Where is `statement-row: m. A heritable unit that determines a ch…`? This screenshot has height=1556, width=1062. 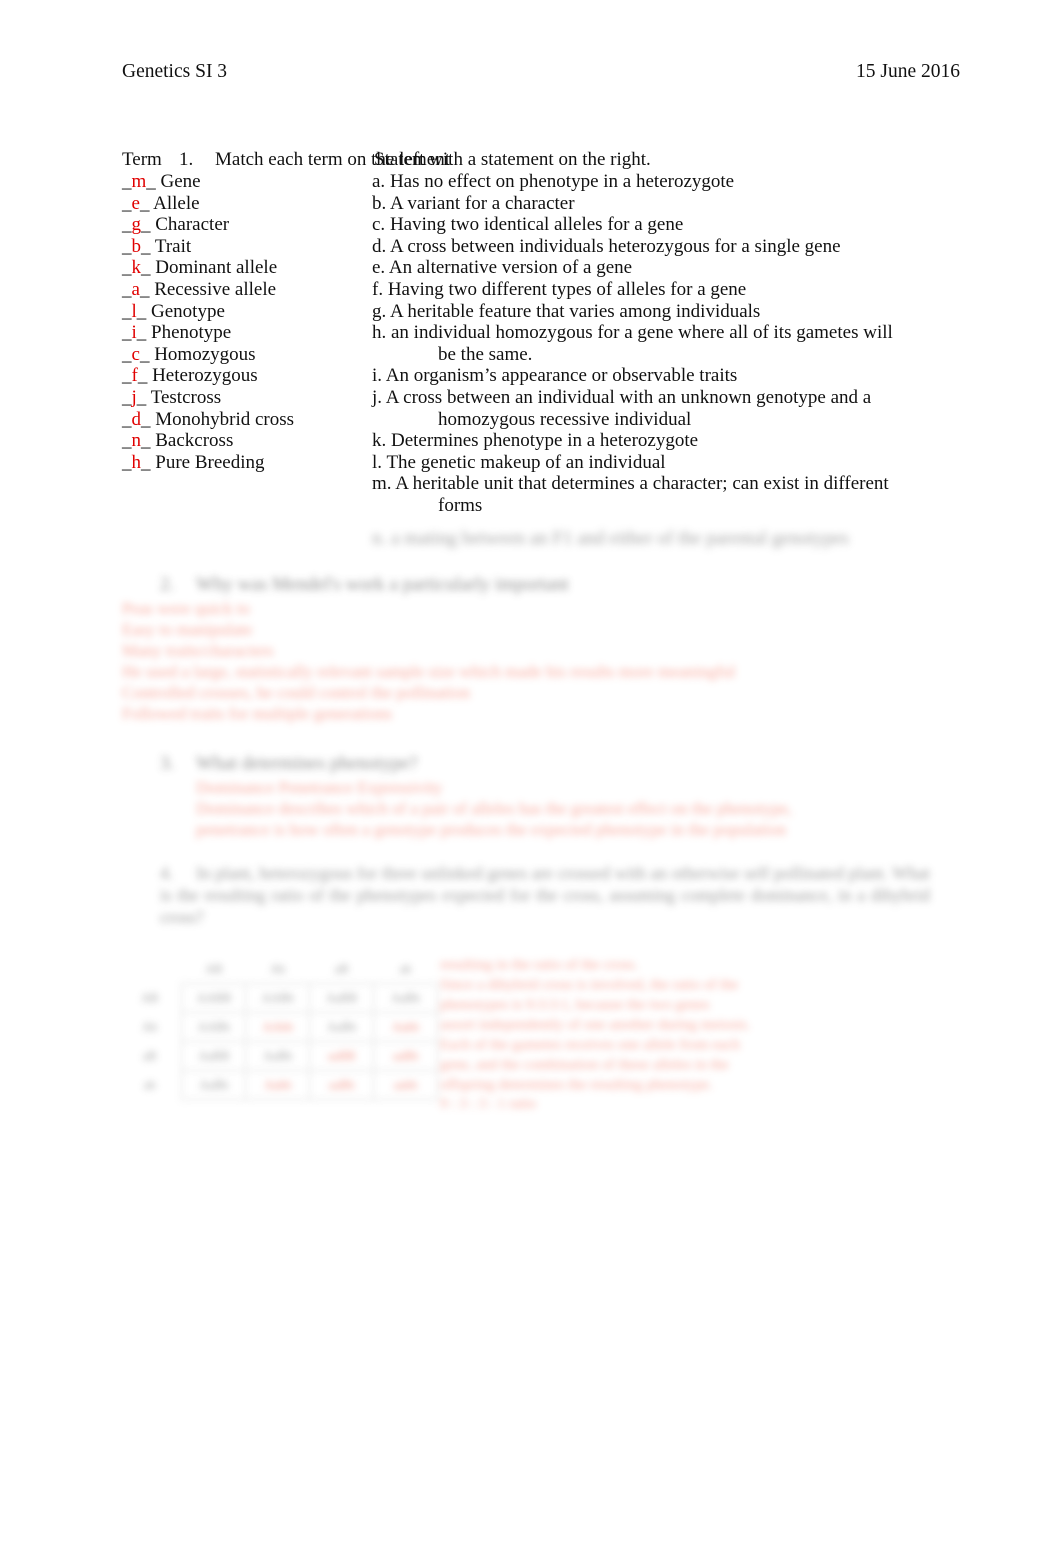 statement-row: m. A heritable unit that determines a ch… is located at coordinates (662, 494).